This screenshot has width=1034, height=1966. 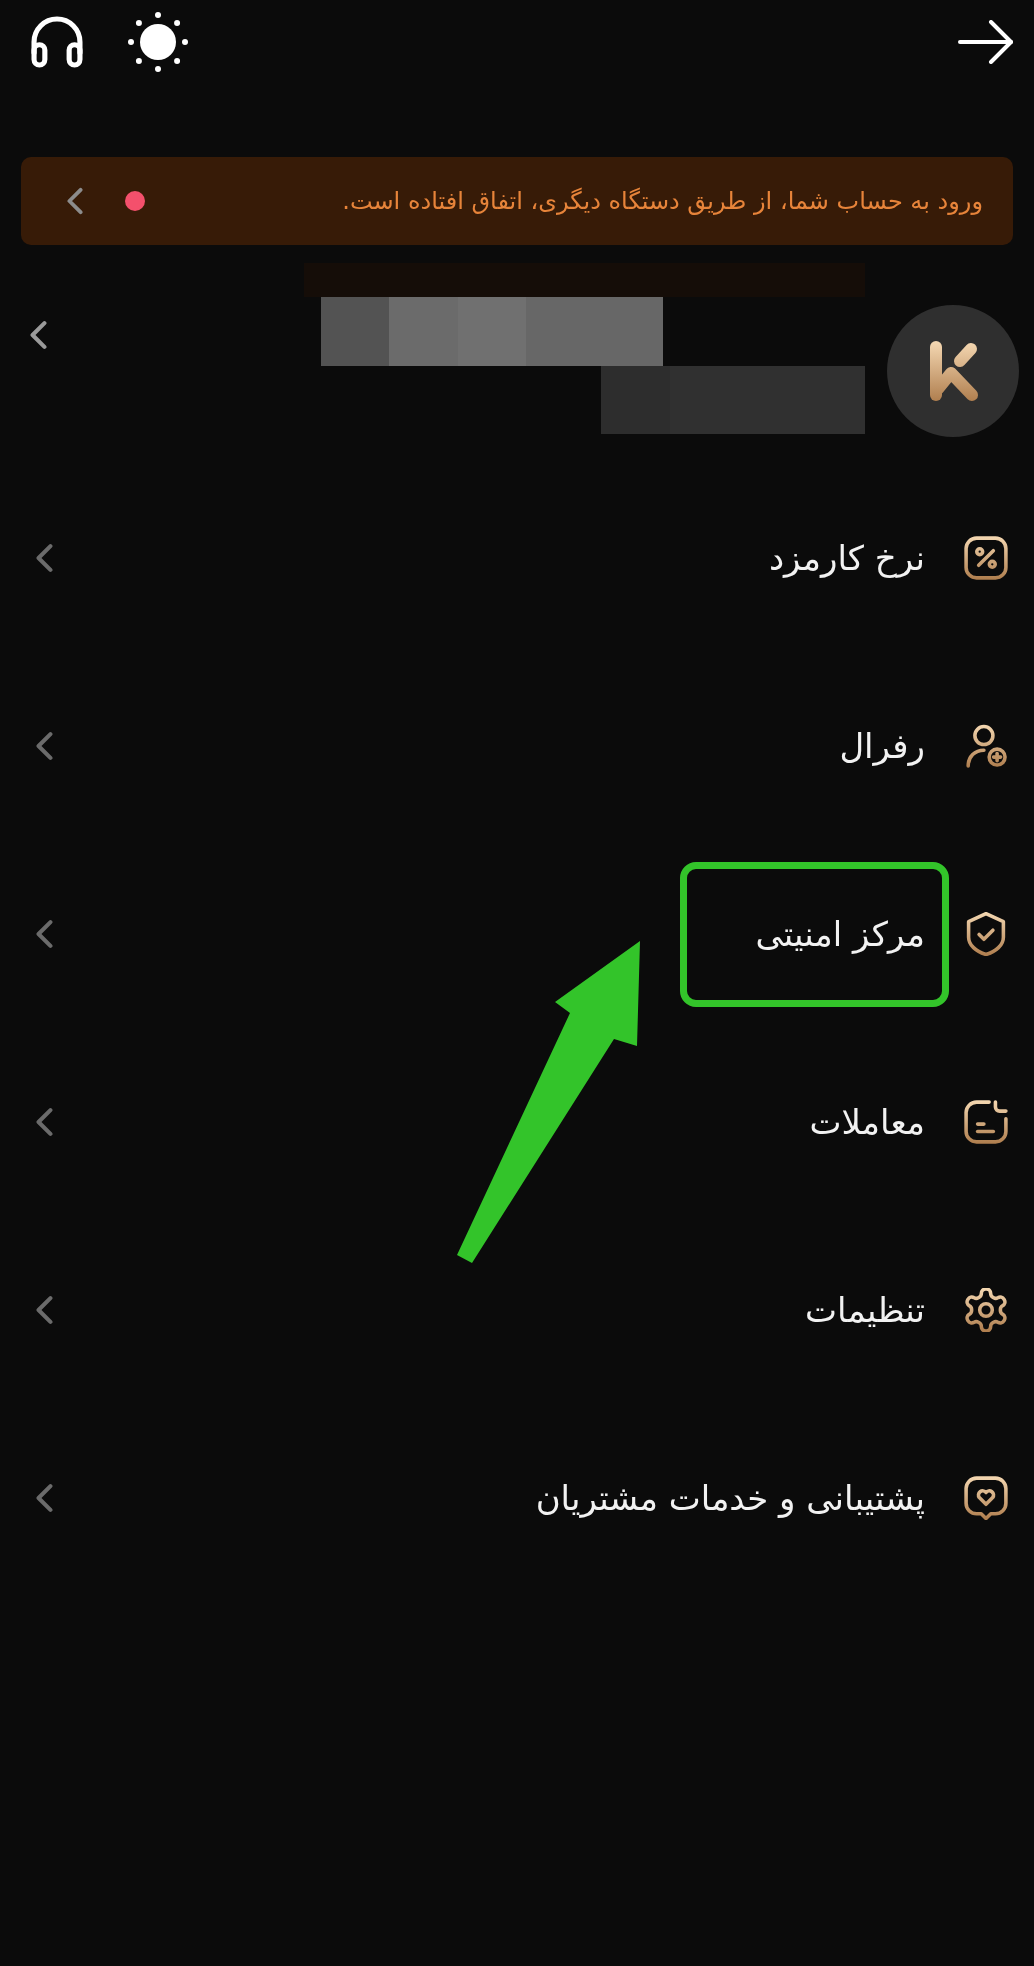 I want to click on shield-check-icon, so click(x=986, y=934).